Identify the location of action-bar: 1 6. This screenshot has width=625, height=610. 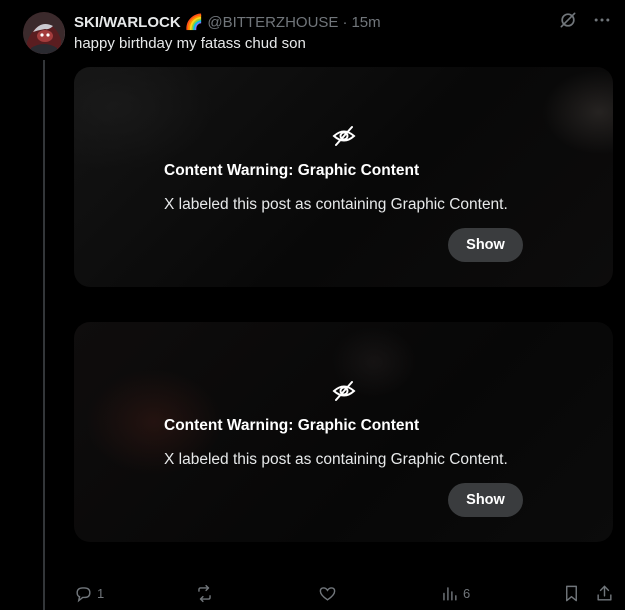
(344, 595).